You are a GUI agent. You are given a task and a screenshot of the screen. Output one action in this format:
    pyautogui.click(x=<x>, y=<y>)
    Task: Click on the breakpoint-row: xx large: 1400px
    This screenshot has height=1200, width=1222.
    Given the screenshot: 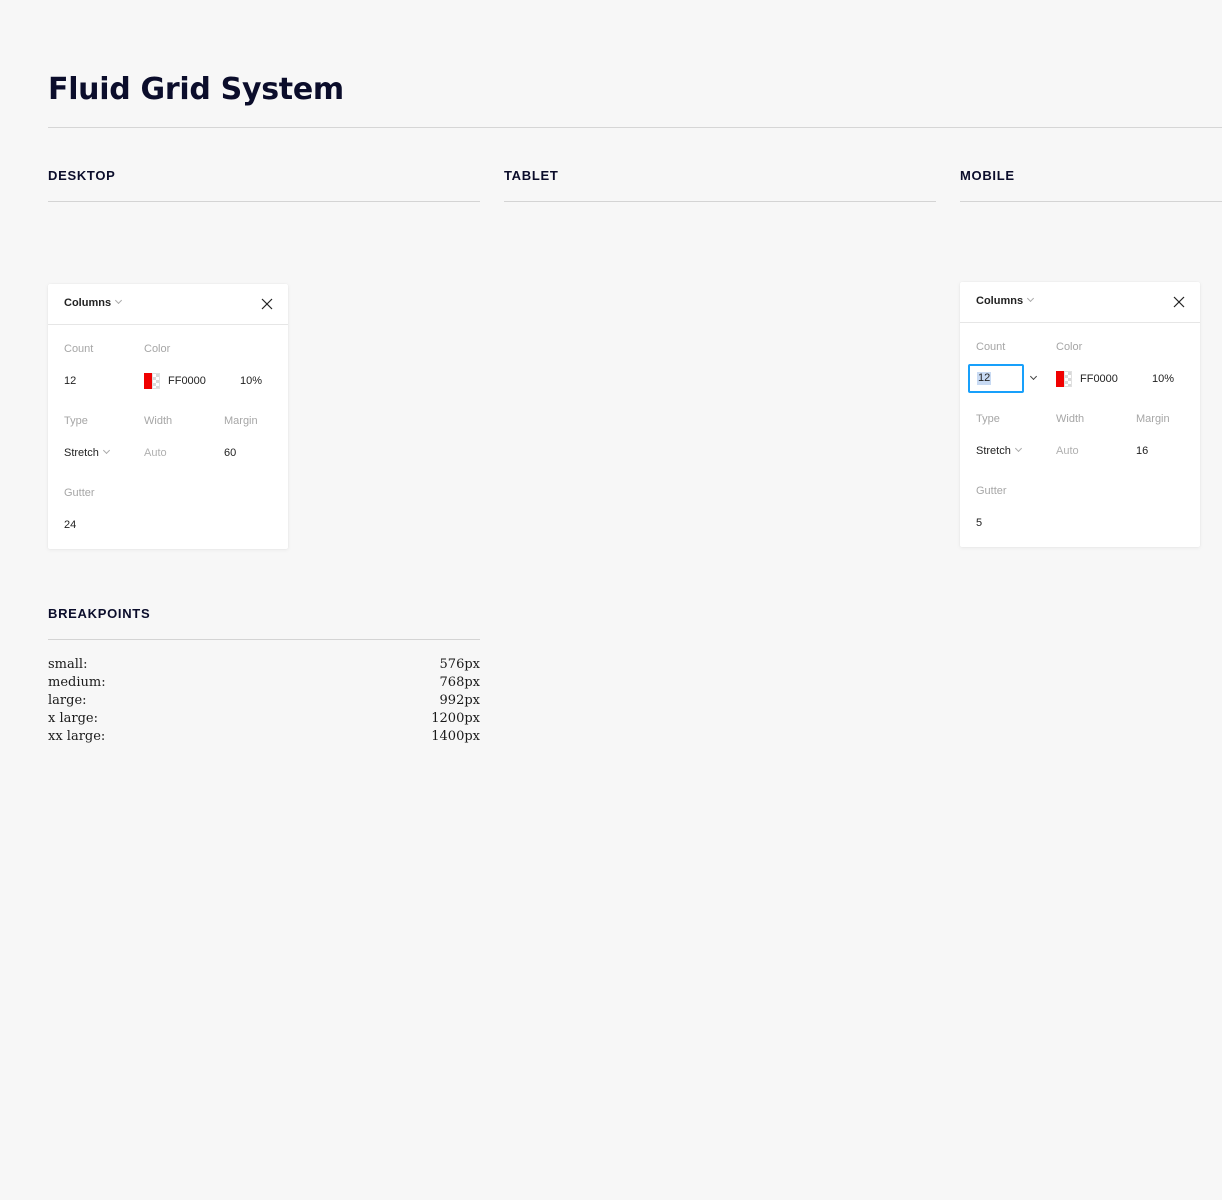 What is the action you would take?
    pyautogui.click(x=264, y=737)
    